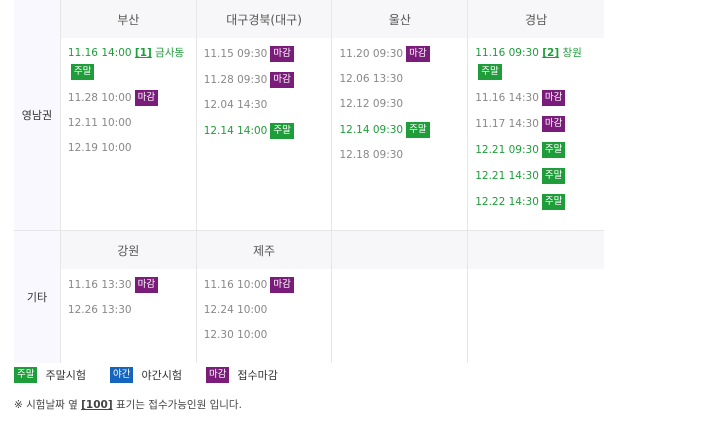  What do you see at coordinates (539, 98) in the screenshot?
I see `exam-date-item: 11.16 14:30 마감` at bounding box center [539, 98].